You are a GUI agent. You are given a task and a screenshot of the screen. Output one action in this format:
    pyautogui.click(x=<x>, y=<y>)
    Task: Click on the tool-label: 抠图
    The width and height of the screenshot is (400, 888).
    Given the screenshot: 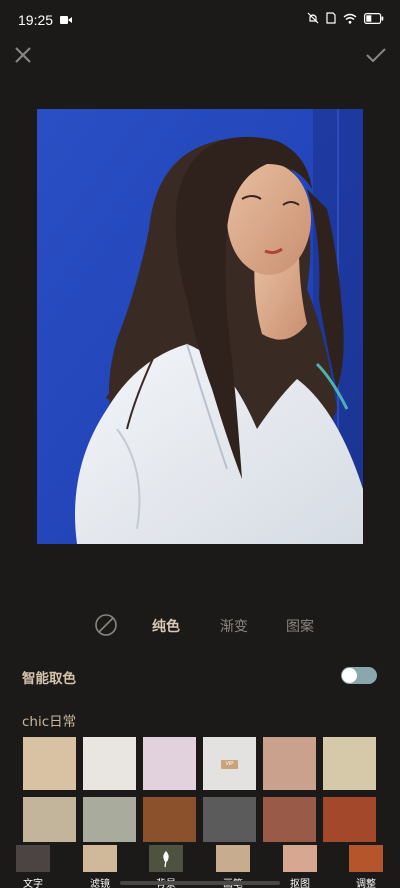 What is the action you would take?
    pyautogui.click(x=300, y=883)
    